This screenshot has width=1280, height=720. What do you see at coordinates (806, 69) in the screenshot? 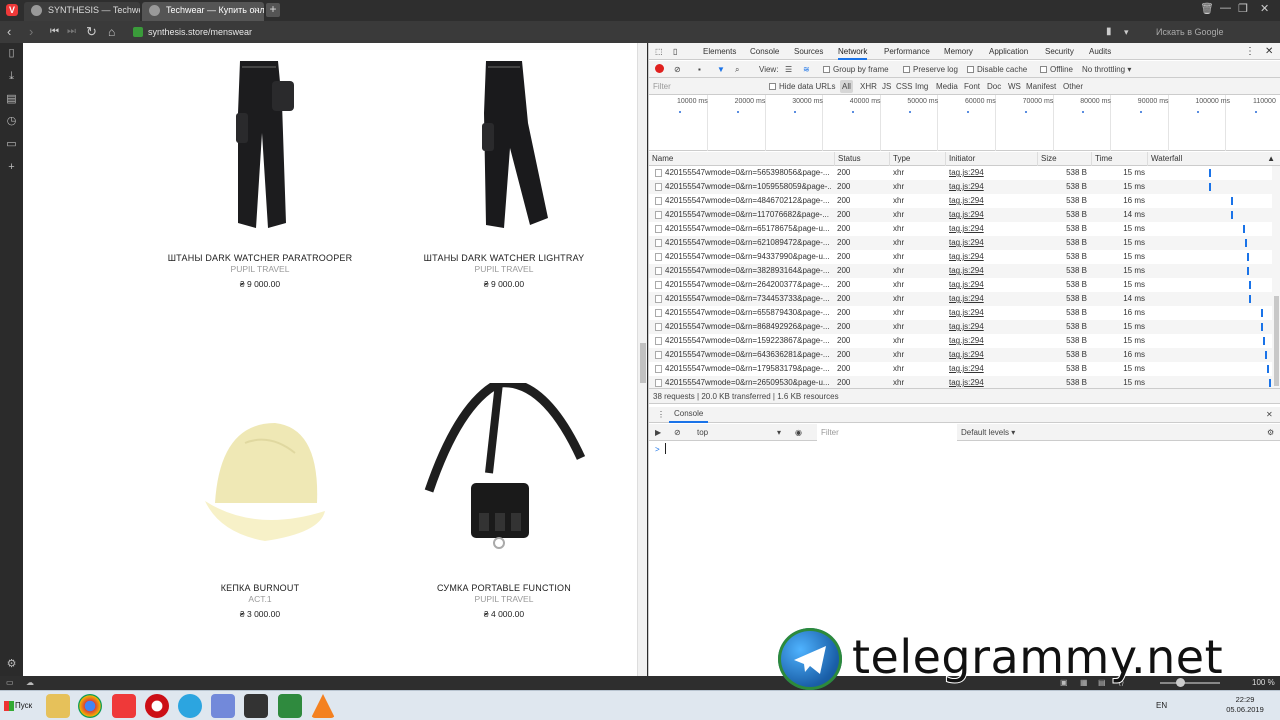
I see `waterfall-view-icon: ≋` at bounding box center [806, 69].